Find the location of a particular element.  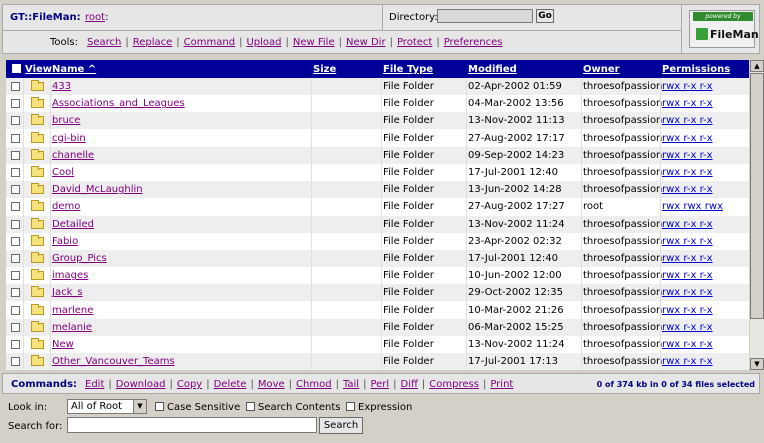

command-perl-link: Perl is located at coordinates (379, 384).